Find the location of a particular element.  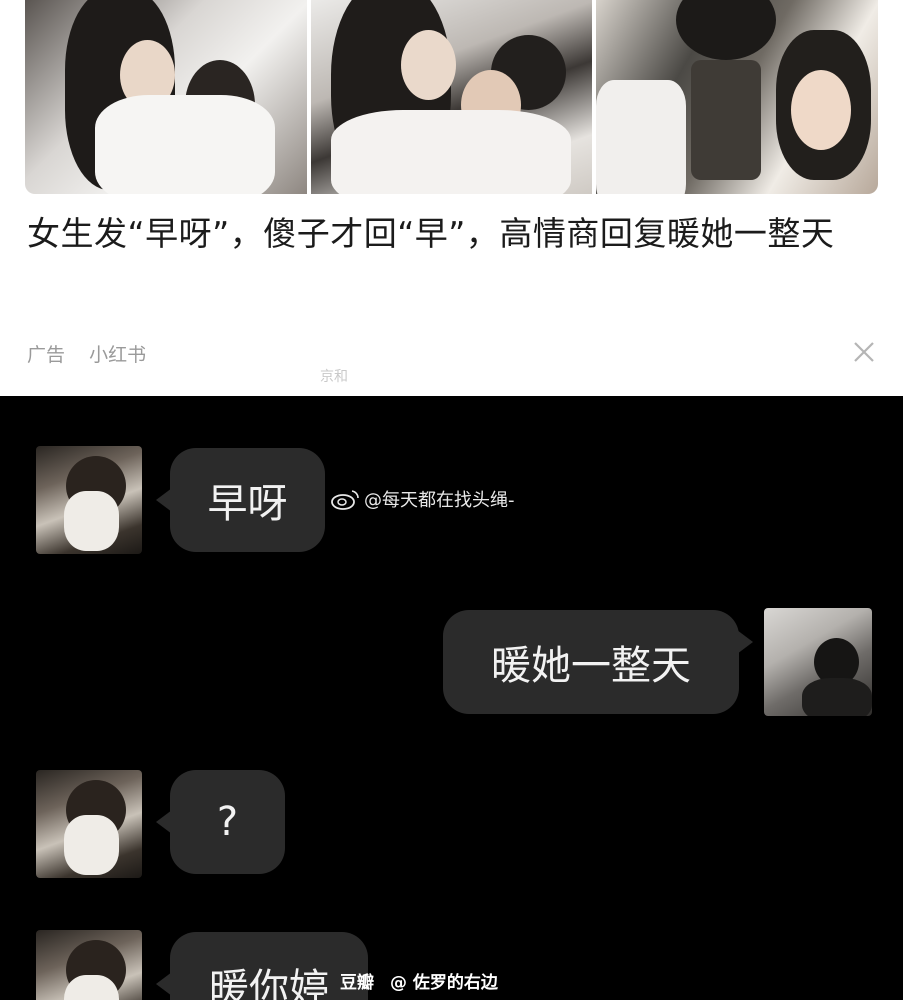

ad-source: 小红书 is located at coordinates (117, 355).